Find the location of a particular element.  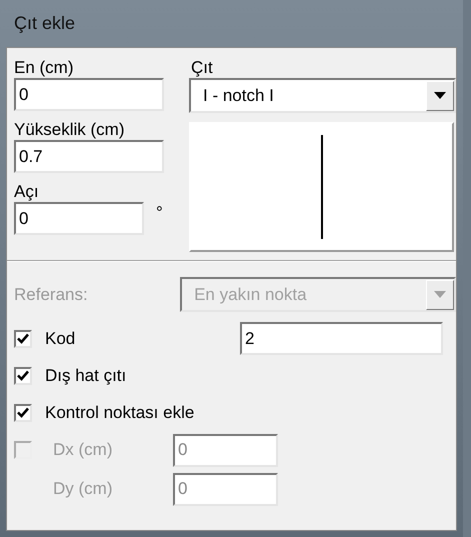

field-label: En (cm) is located at coordinates (44, 68).